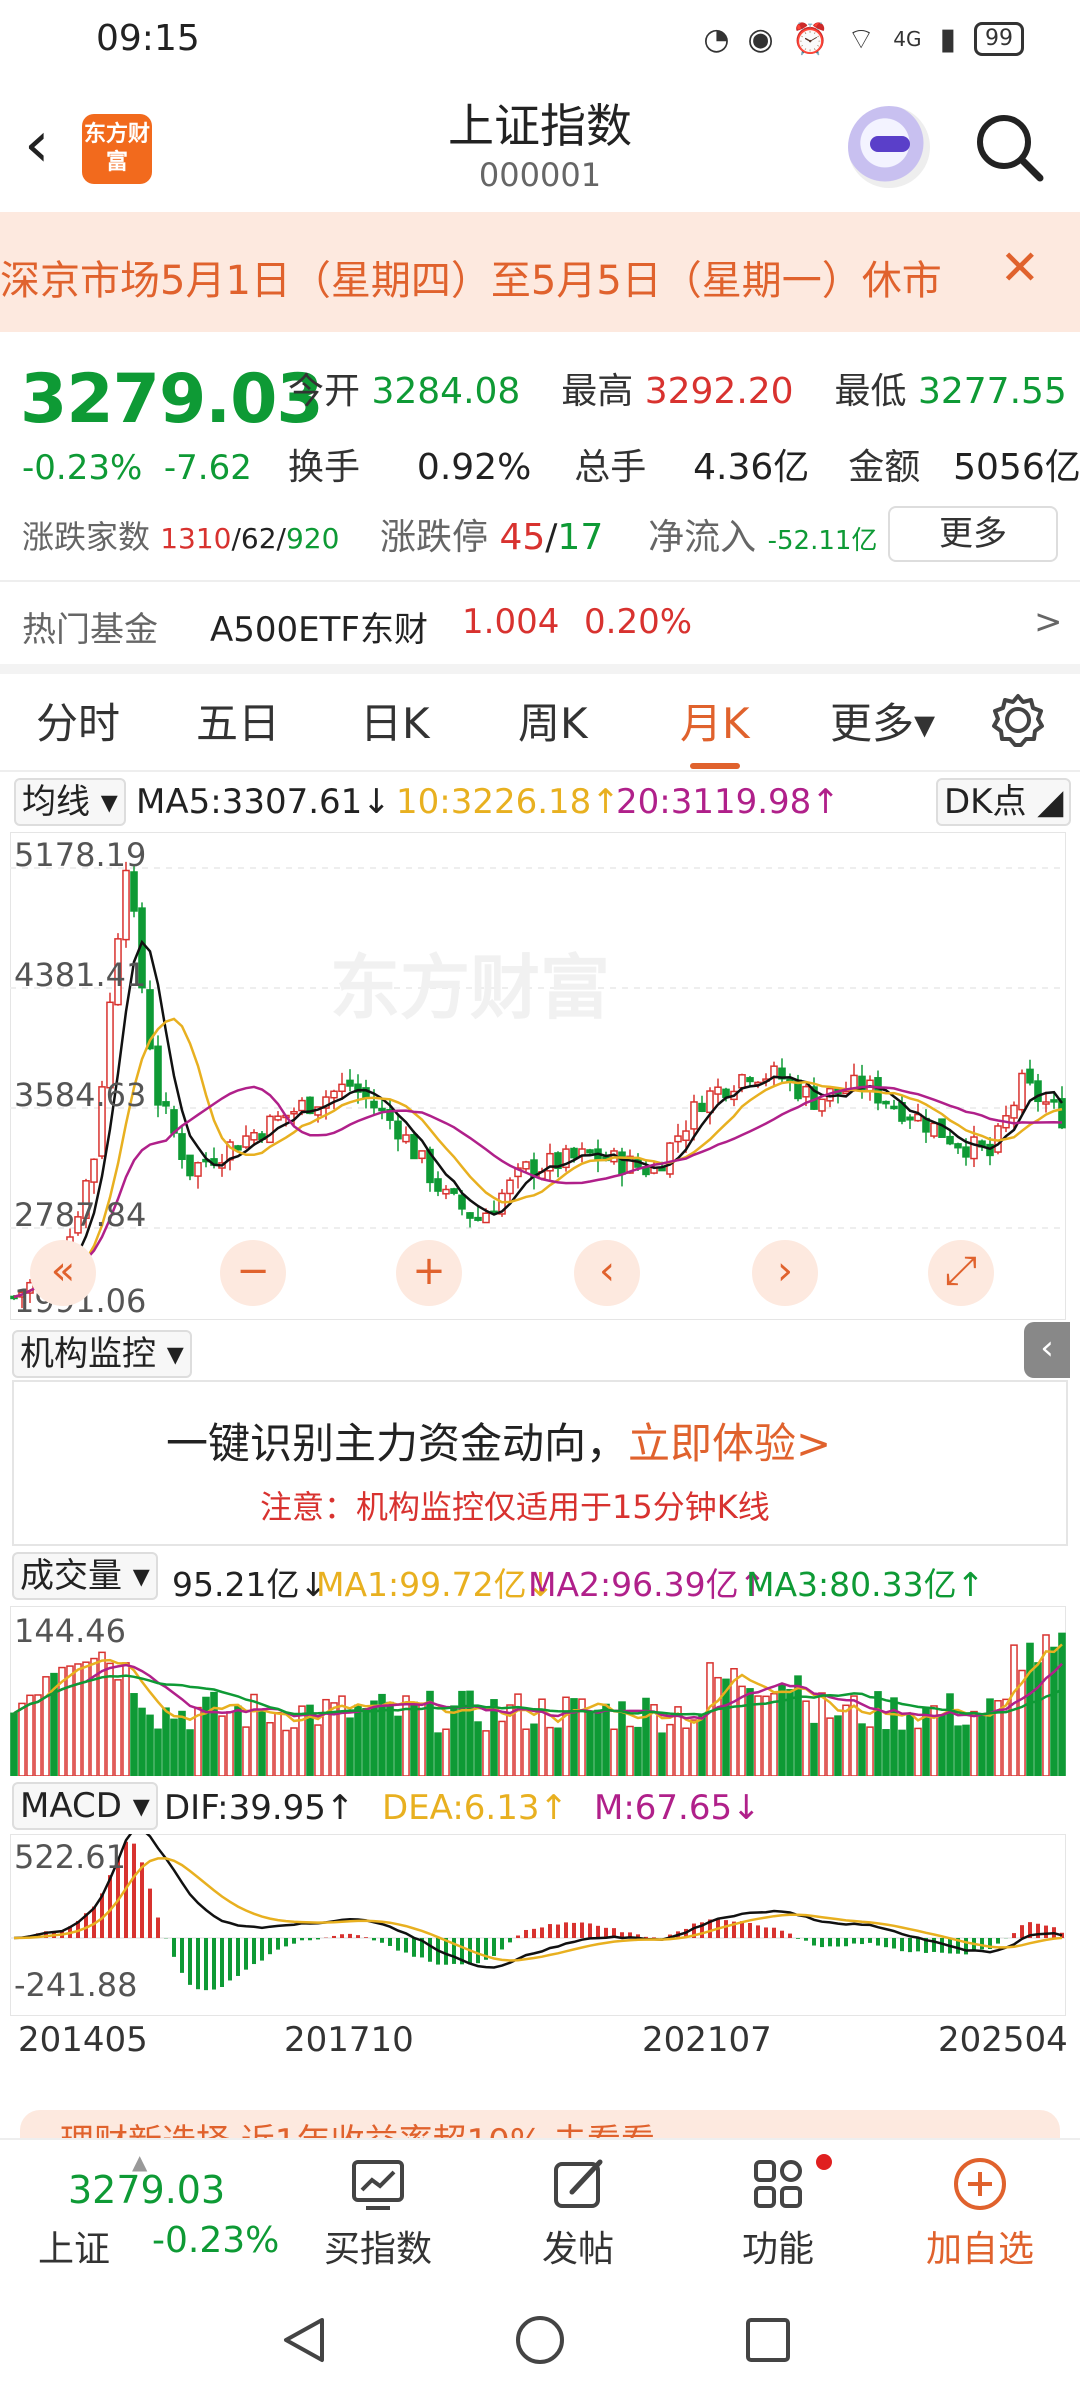 The width and height of the screenshot is (1080, 2400). Describe the element at coordinates (785, 1273) in the screenshot. I see `chevron-right-icon: ›` at that location.